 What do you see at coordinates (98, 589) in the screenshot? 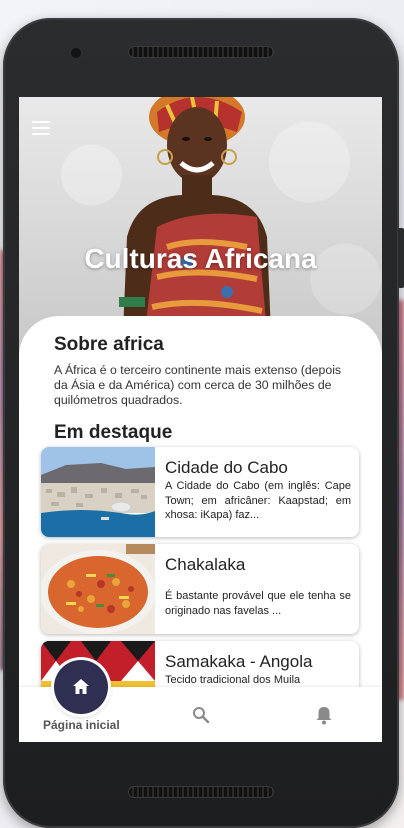
I see `chakalaka-image` at bounding box center [98, 589].